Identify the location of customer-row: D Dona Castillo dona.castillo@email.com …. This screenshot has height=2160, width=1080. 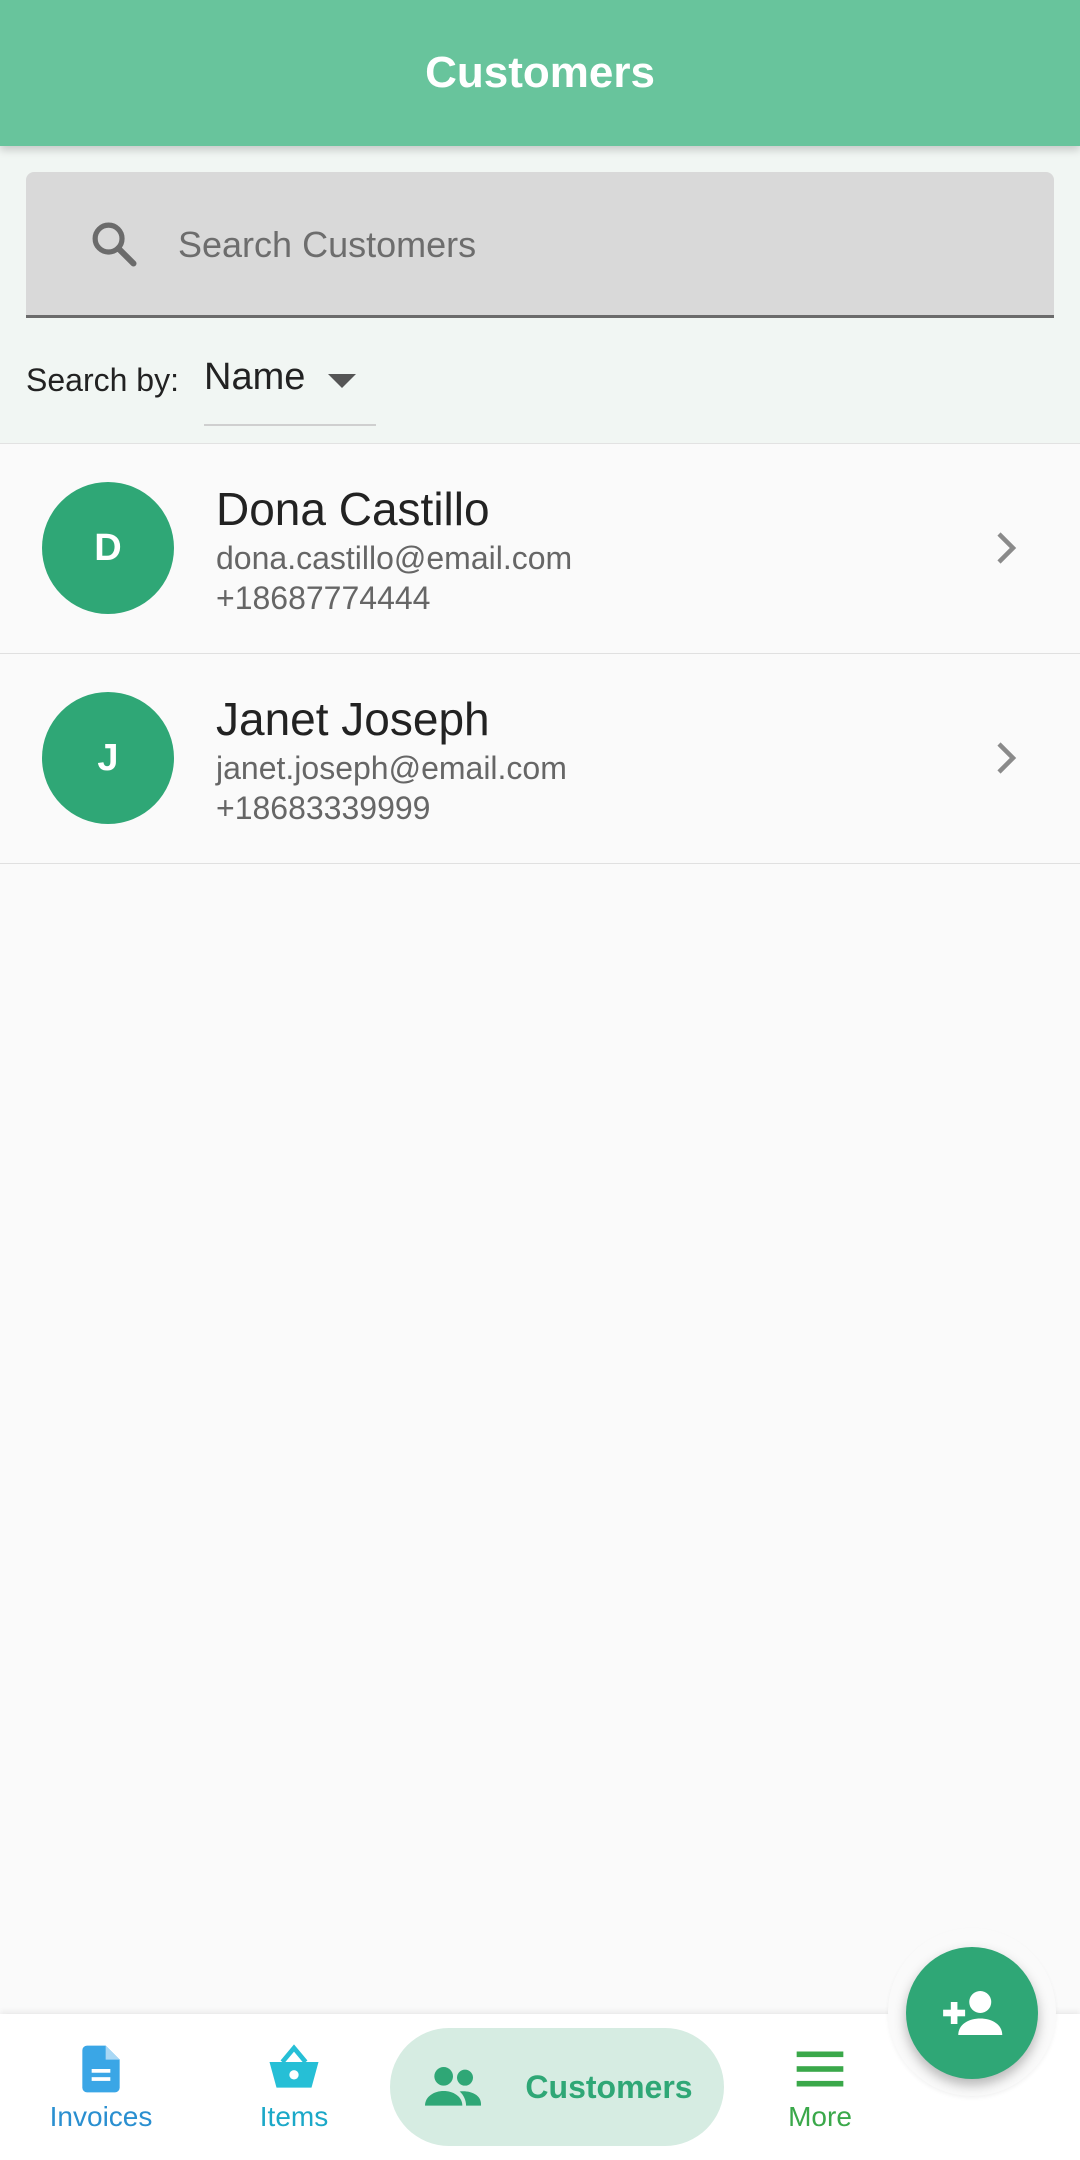
(540, 549).